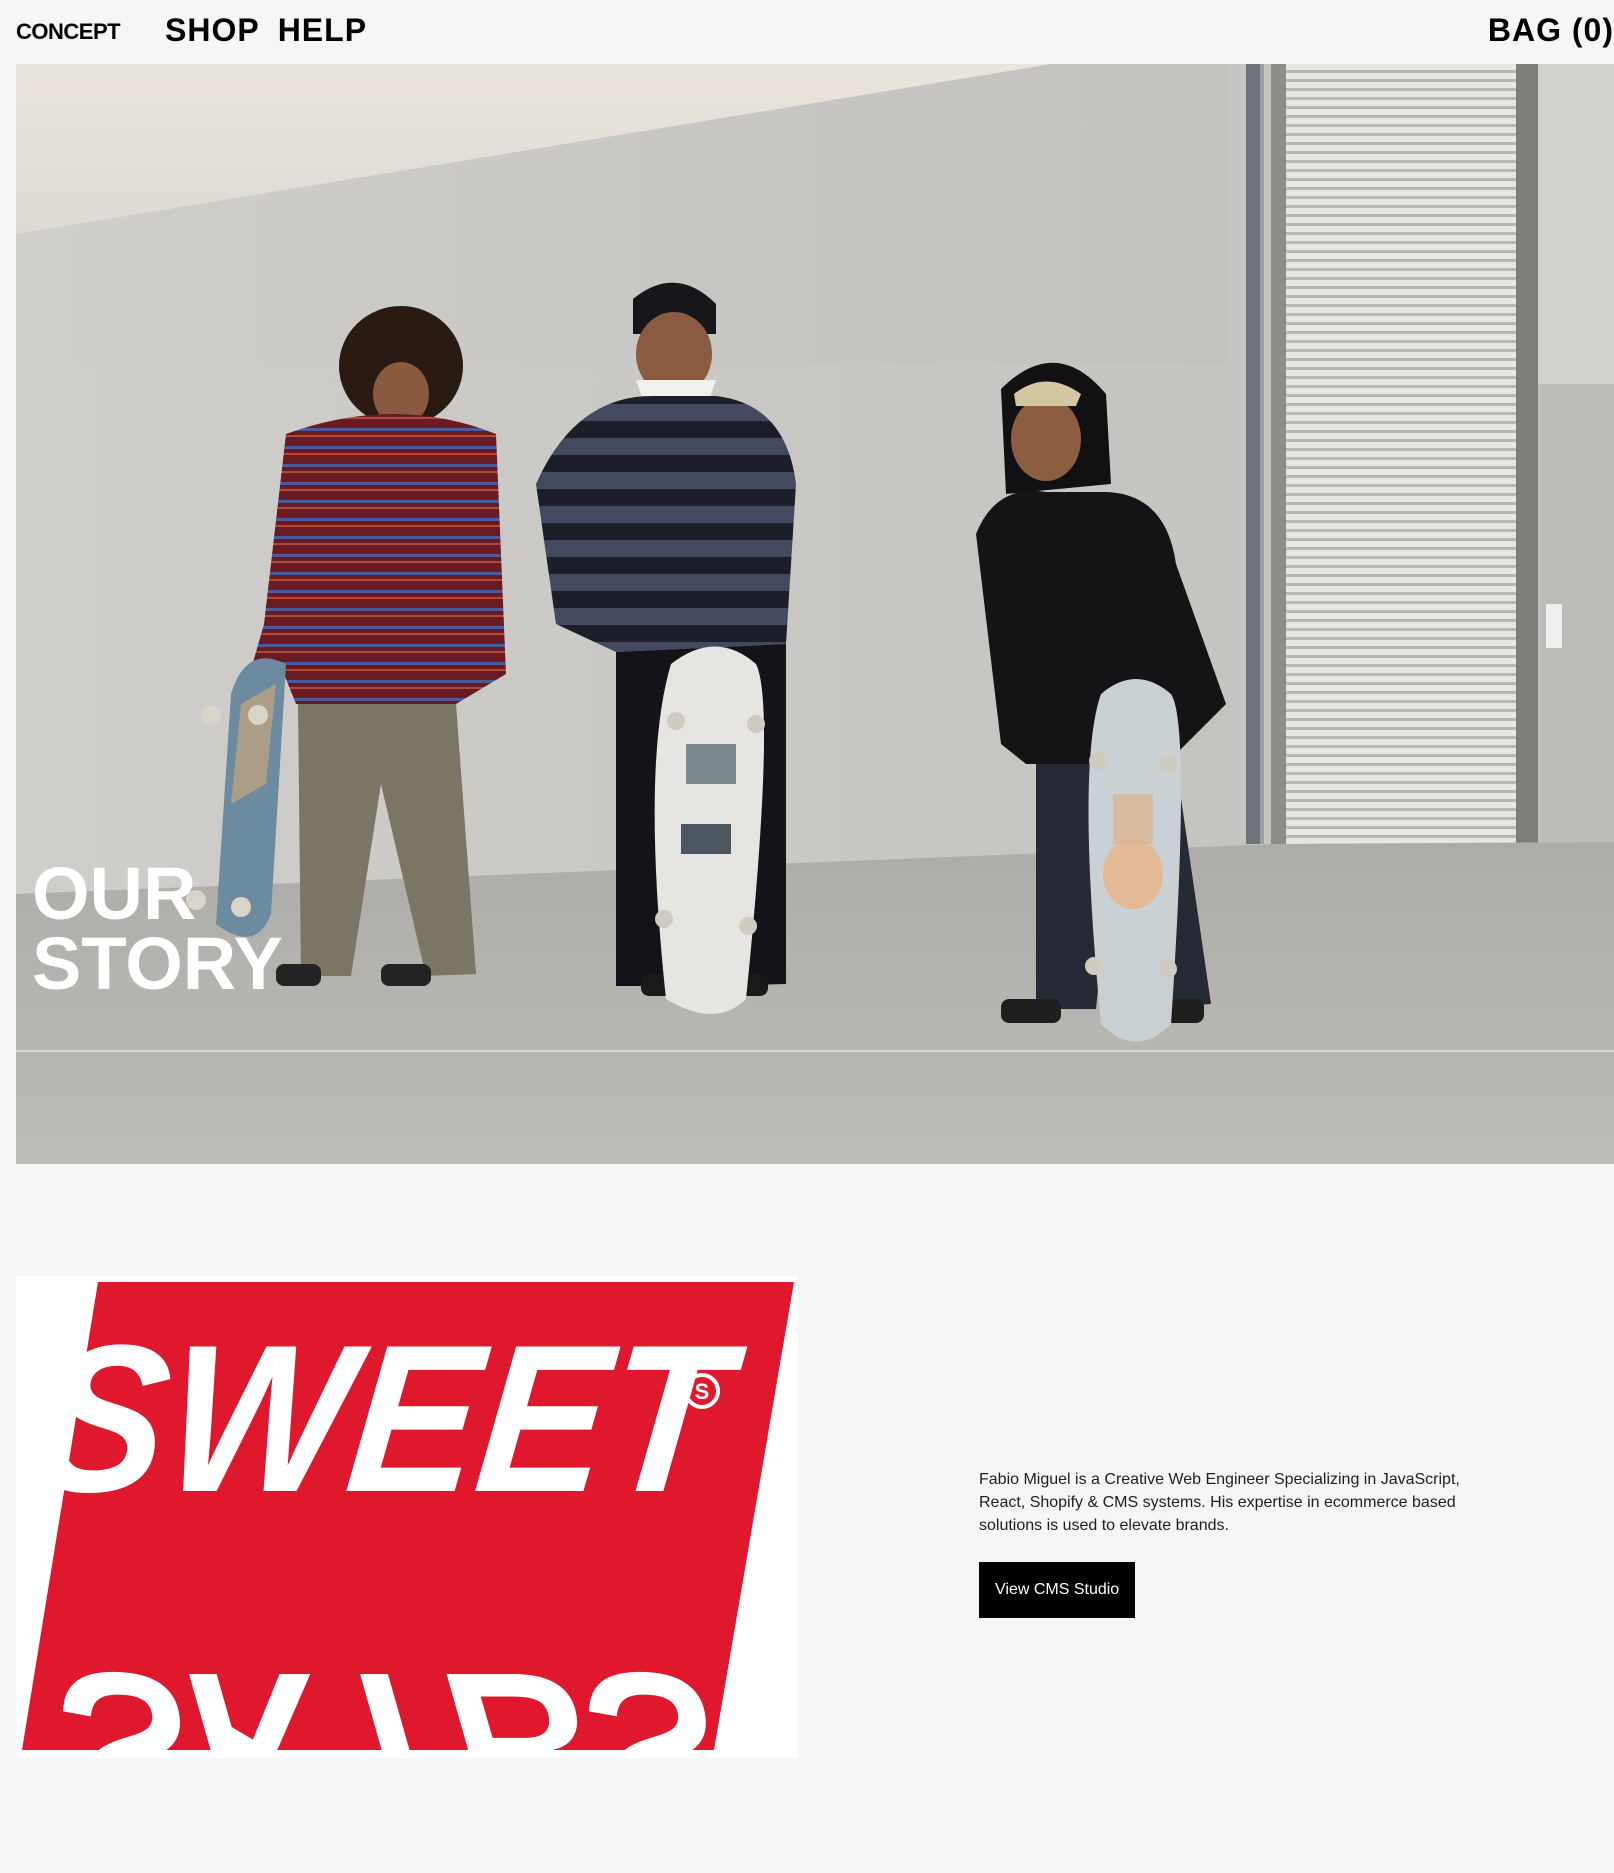 The width and height of the screenshot is (1614, 1873). What do you see at coordinates (389, 1418) in the screenshot?
I see `logo-text-sweet: SWEET` at bounding box center [389, 1418].